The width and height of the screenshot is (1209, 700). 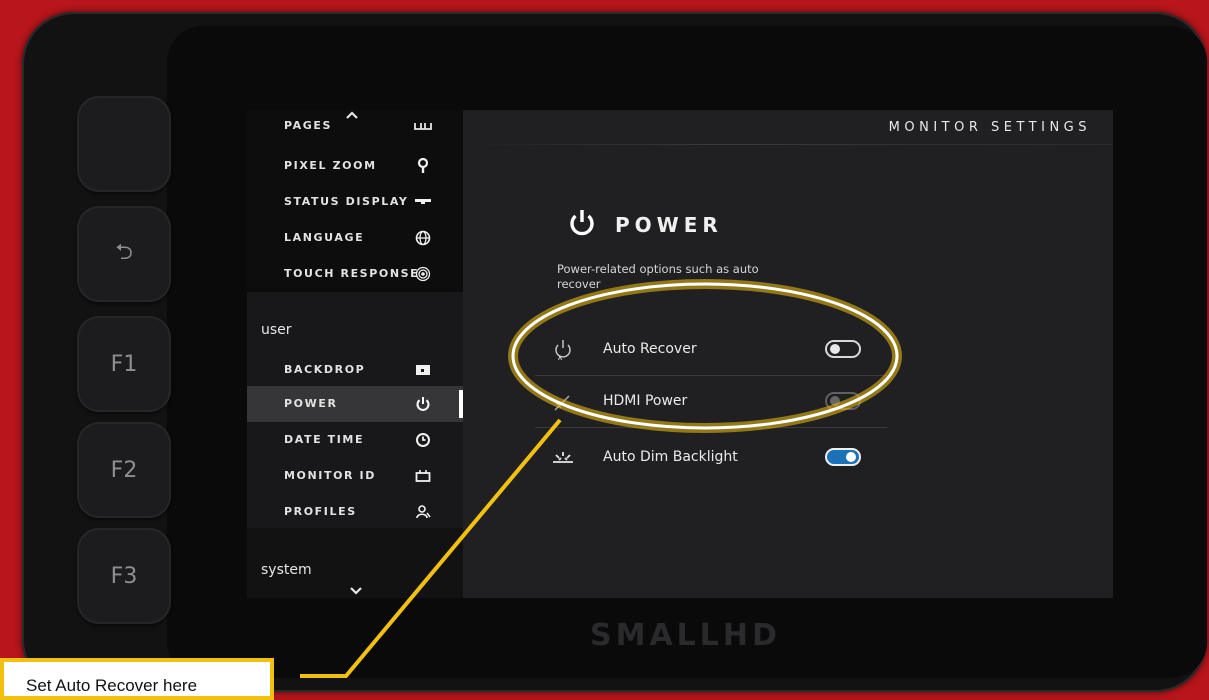 I want to click on callout-leader-line, so click(x=431, y=548).